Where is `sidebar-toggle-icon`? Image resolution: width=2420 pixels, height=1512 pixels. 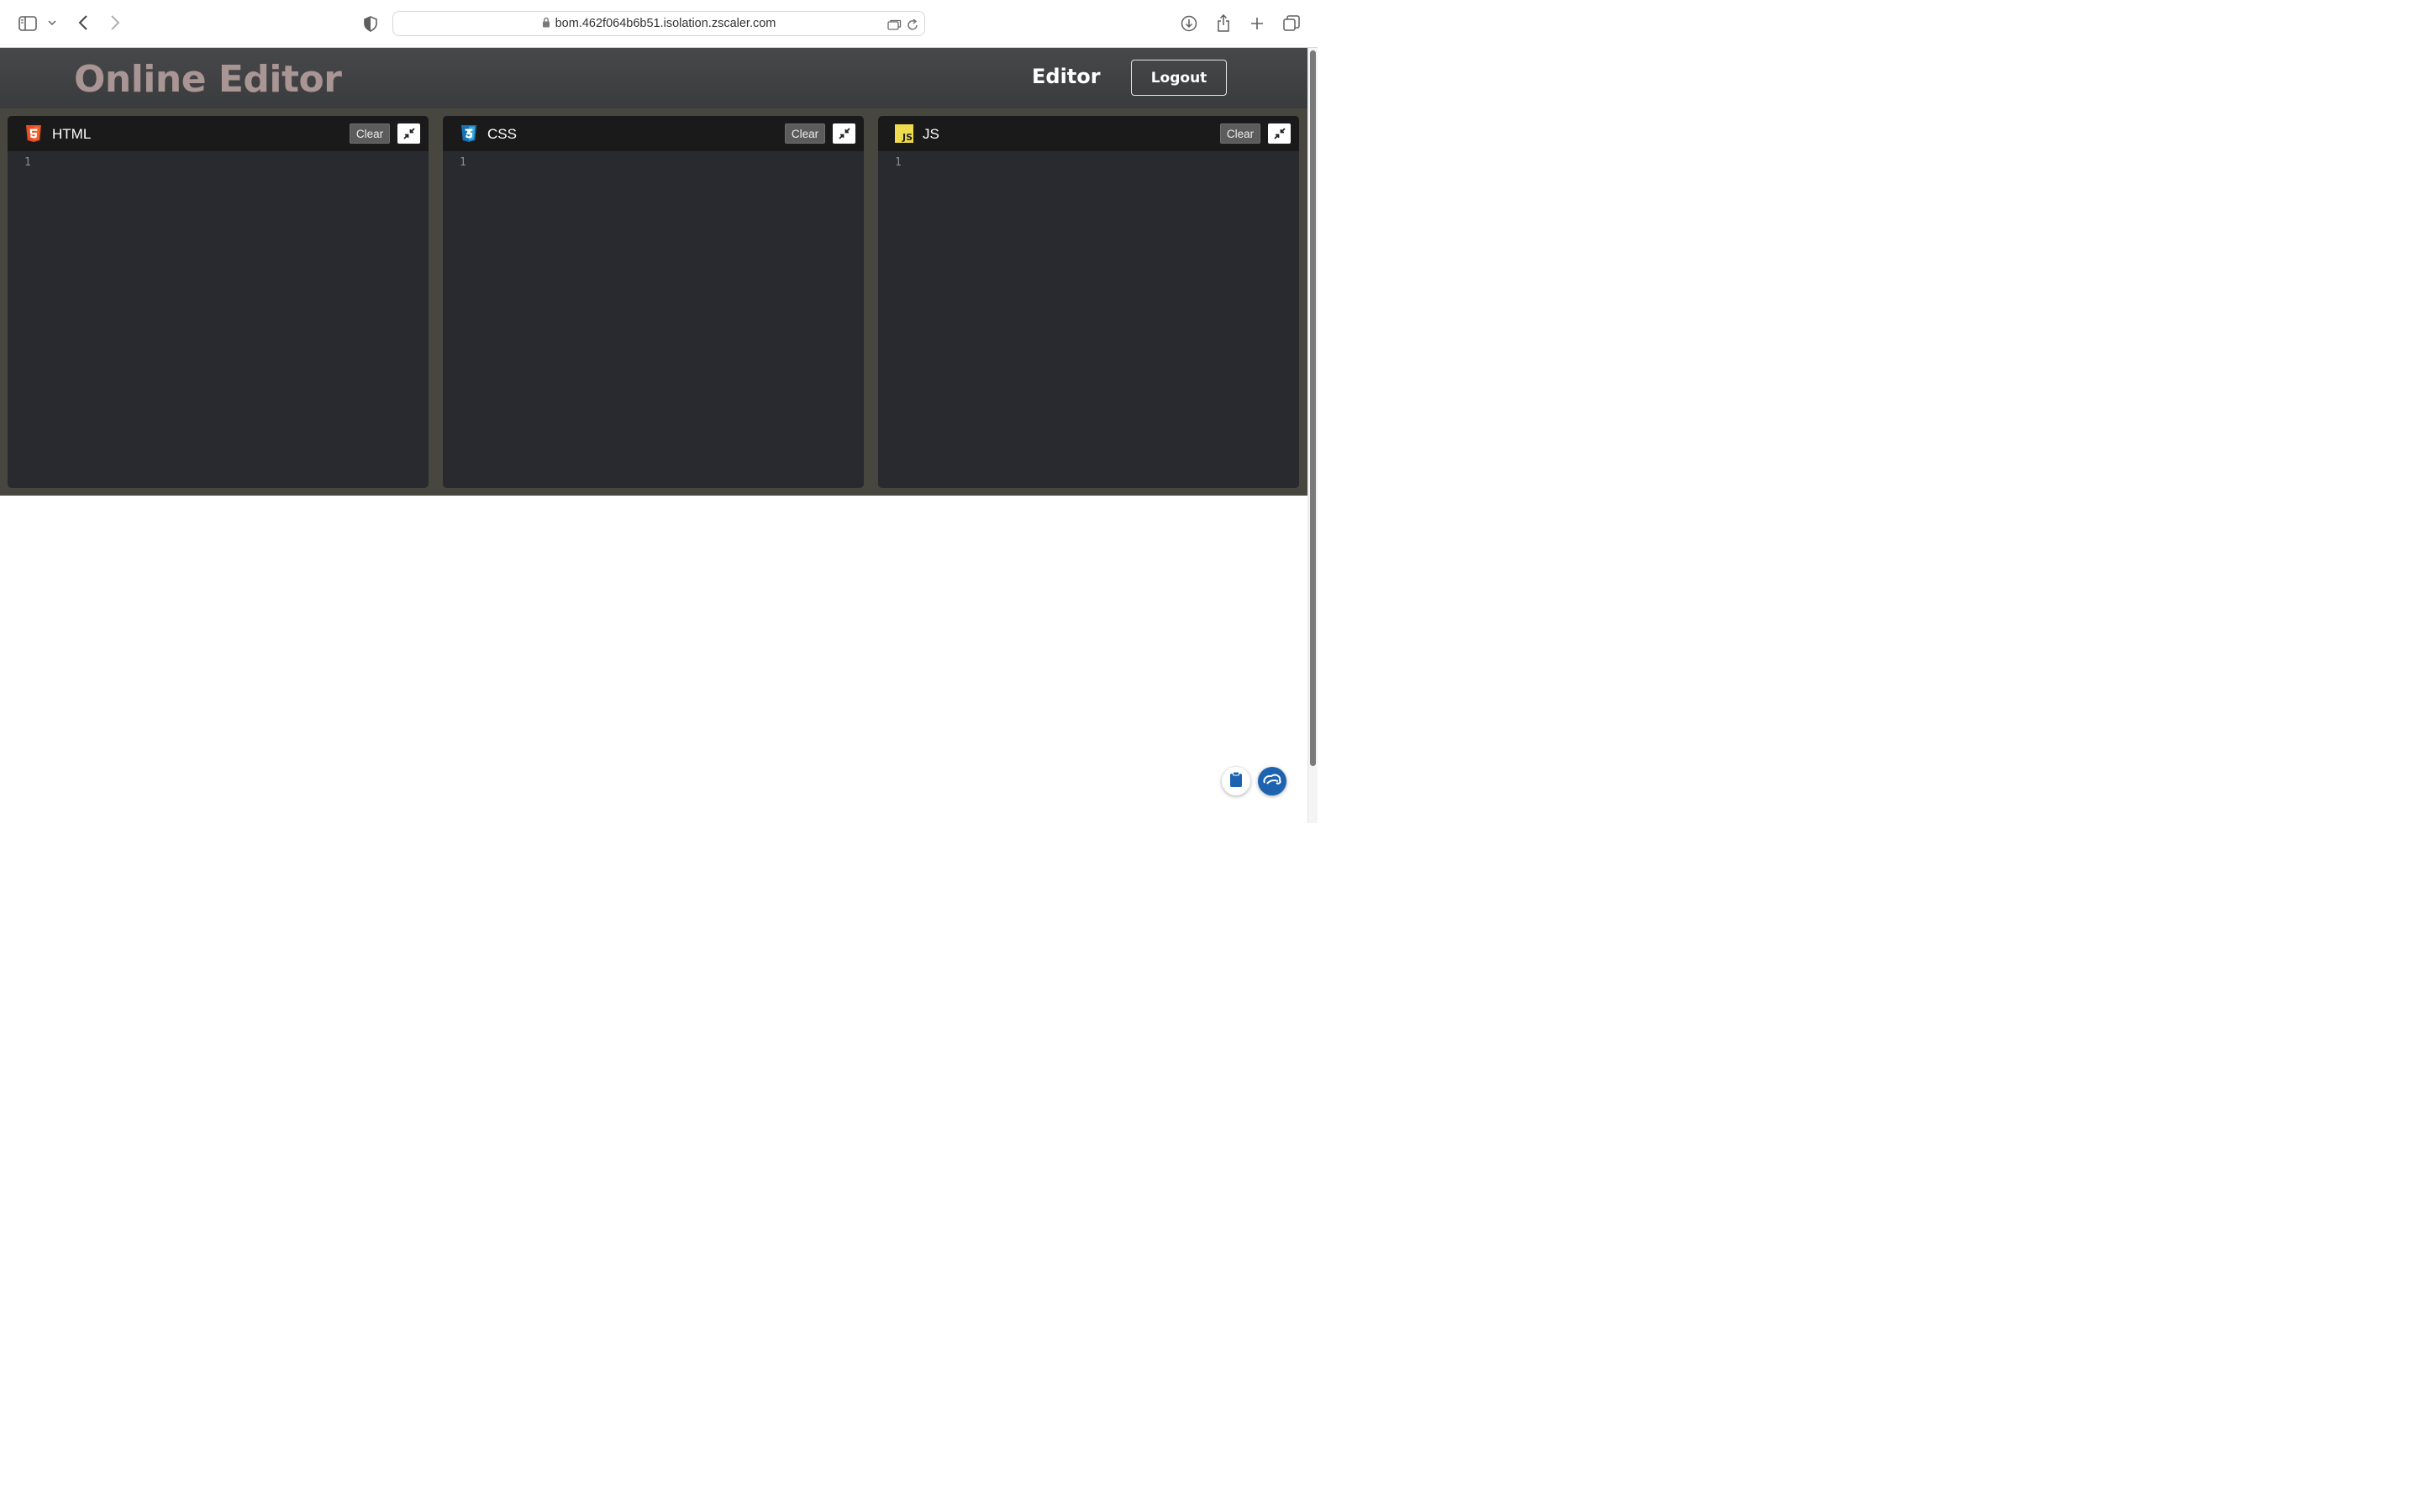
sidebar-toggle-icon is located at coordinates (28, 23).